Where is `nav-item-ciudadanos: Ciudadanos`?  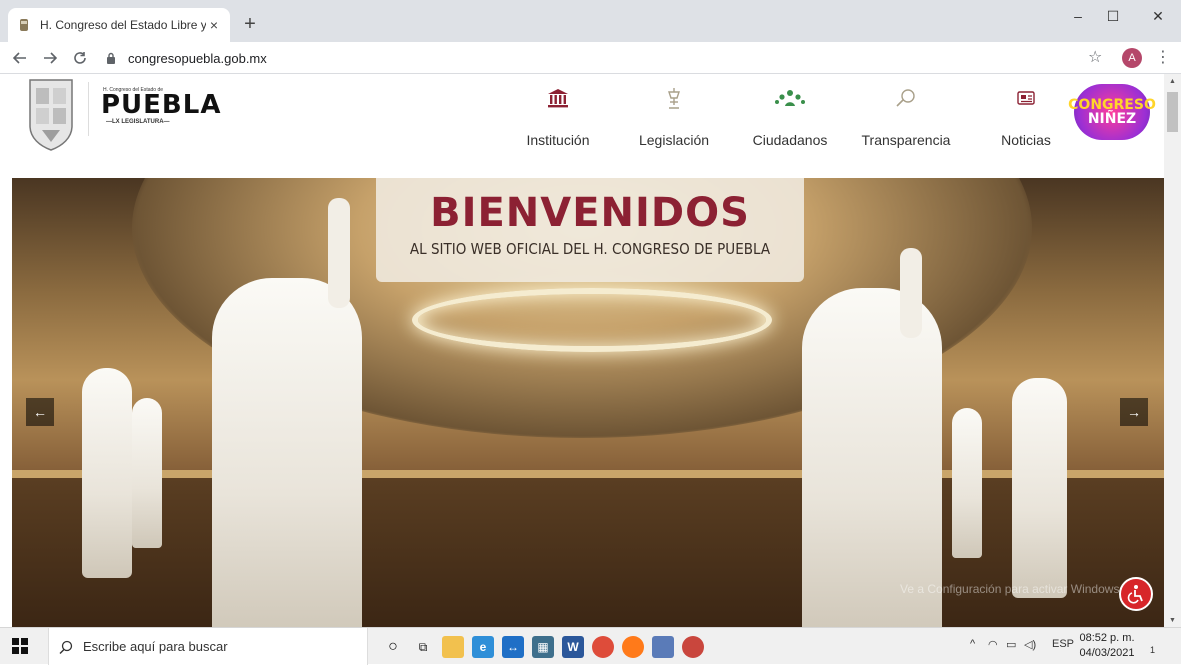 nav-item-ciudadanos: Ciudadanos is located at coordinates (790, 119).